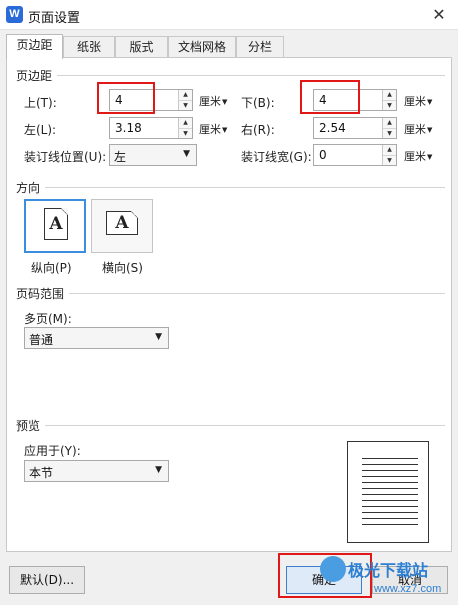  What do you see at coordinates (34, 76) in the screenshot?
I see `margins-section-title: 页边距` at bounding box center [34, 76].